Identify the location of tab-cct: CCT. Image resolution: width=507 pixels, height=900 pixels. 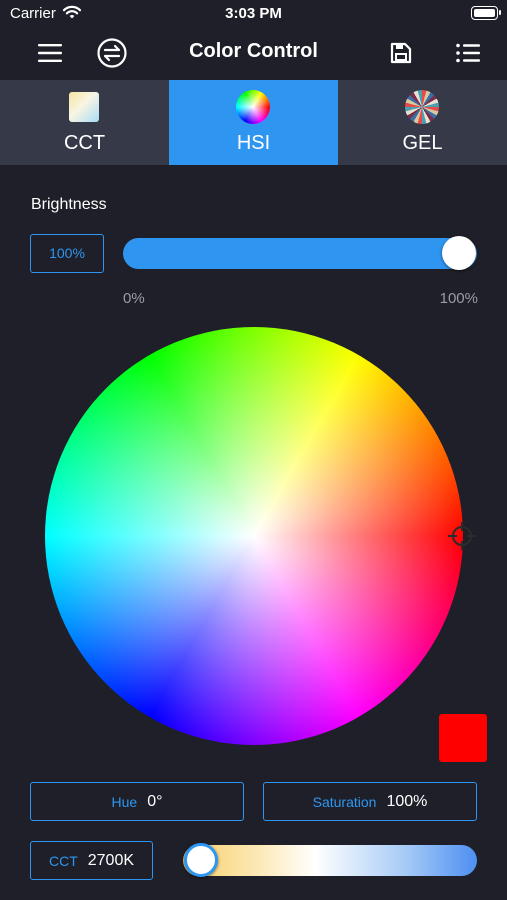
(84, 122).